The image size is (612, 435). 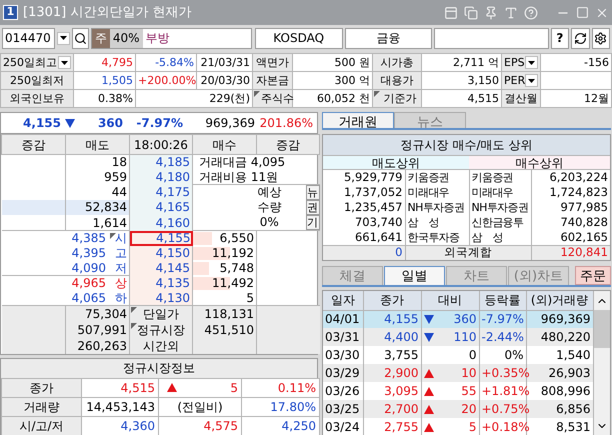 I want to click on sell-broker: 한국투자증, so click(x=437, y=237).